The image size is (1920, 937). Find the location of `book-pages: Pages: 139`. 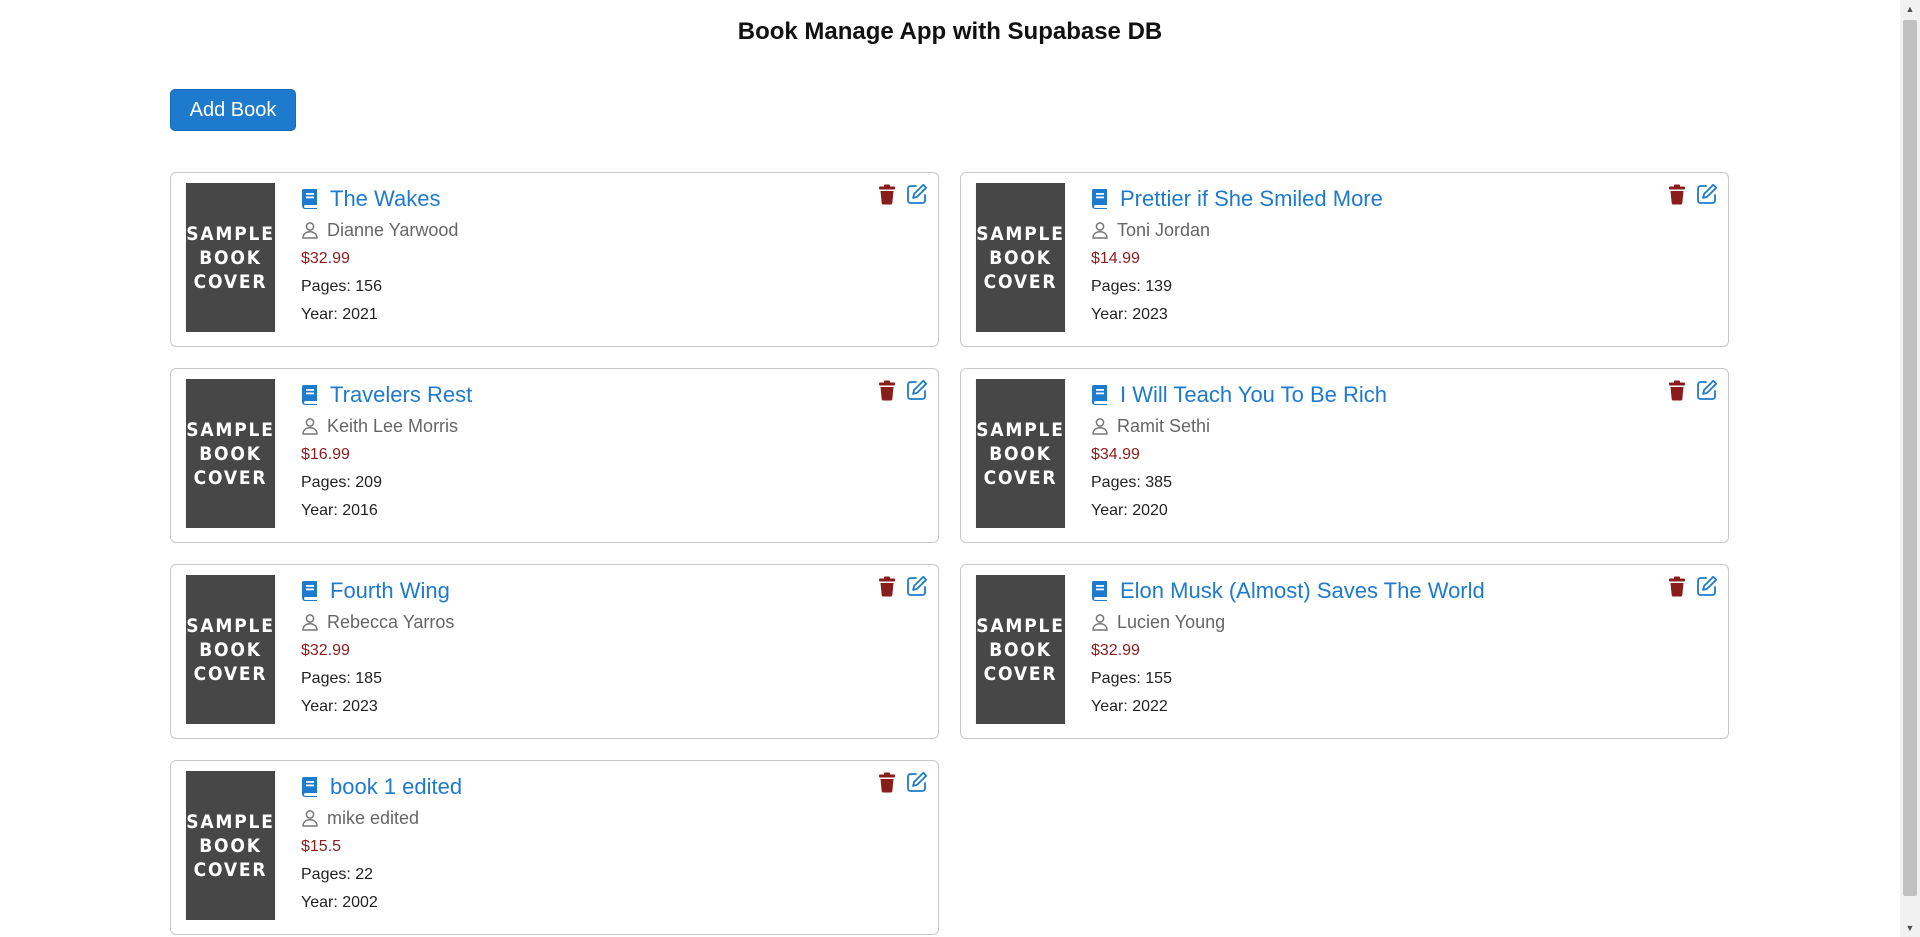

book-pages: Pages: 139 is located at coordinates (1404, 287).